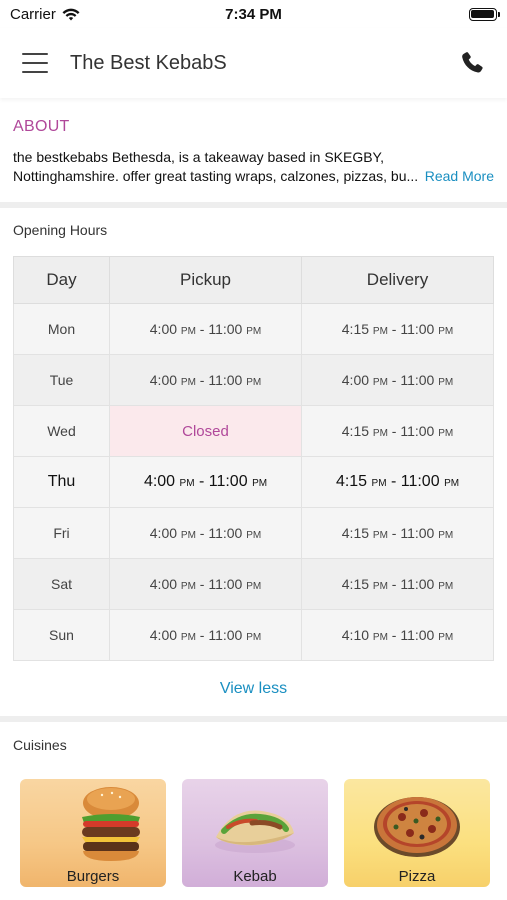 This screenshot has height=900, width=507. What do you see at coordinates (61, 482) in the screenshot?
I see `day-cell: Thu` at bounding box center [61, 482].